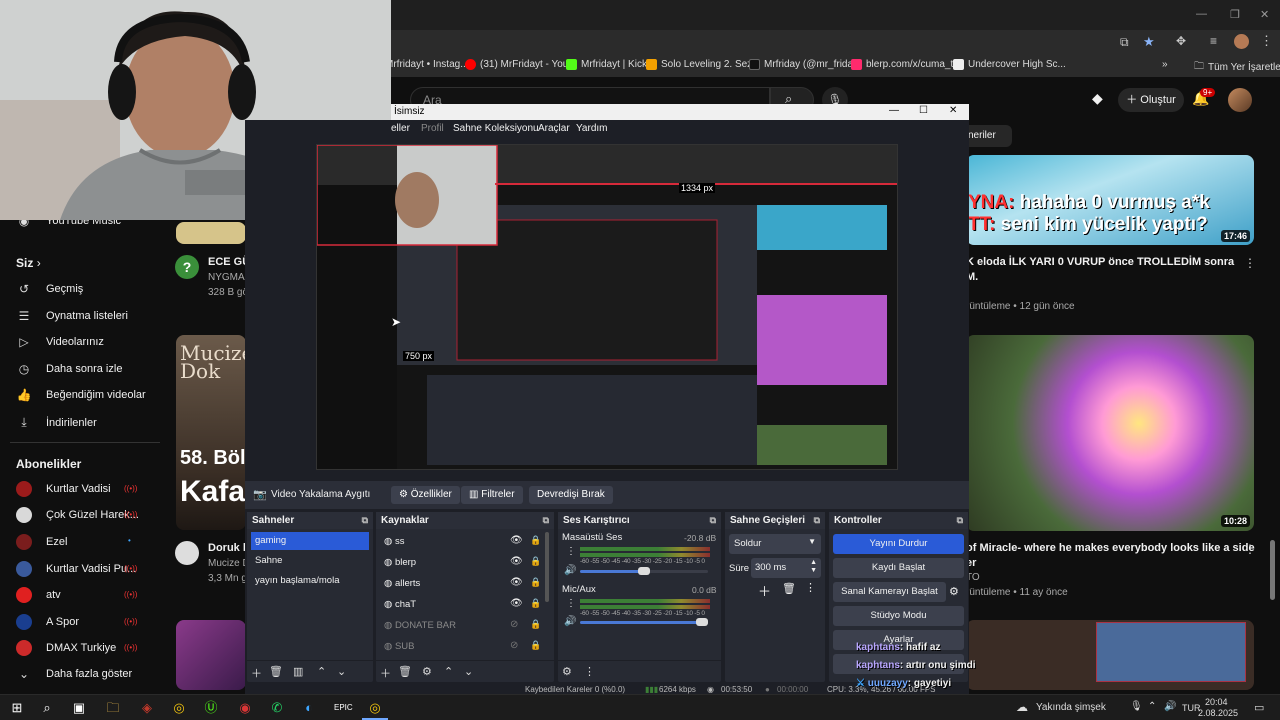 The width and height of the screenshot is (1280, 720). What do you see at coordinates (245, 708) in the screenshot?
I see `obs-icon: ◉` at bounding box center [245, 708].